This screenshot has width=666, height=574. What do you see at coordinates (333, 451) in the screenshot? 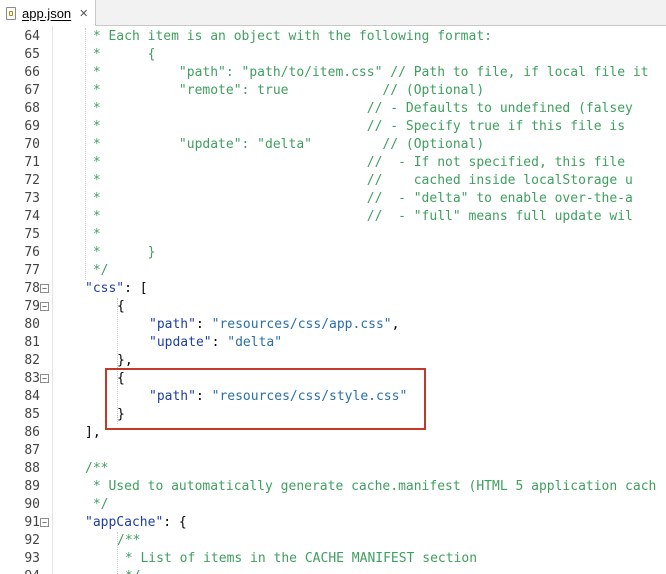
I see `code-line: 87` at bounding box center [333, 451].